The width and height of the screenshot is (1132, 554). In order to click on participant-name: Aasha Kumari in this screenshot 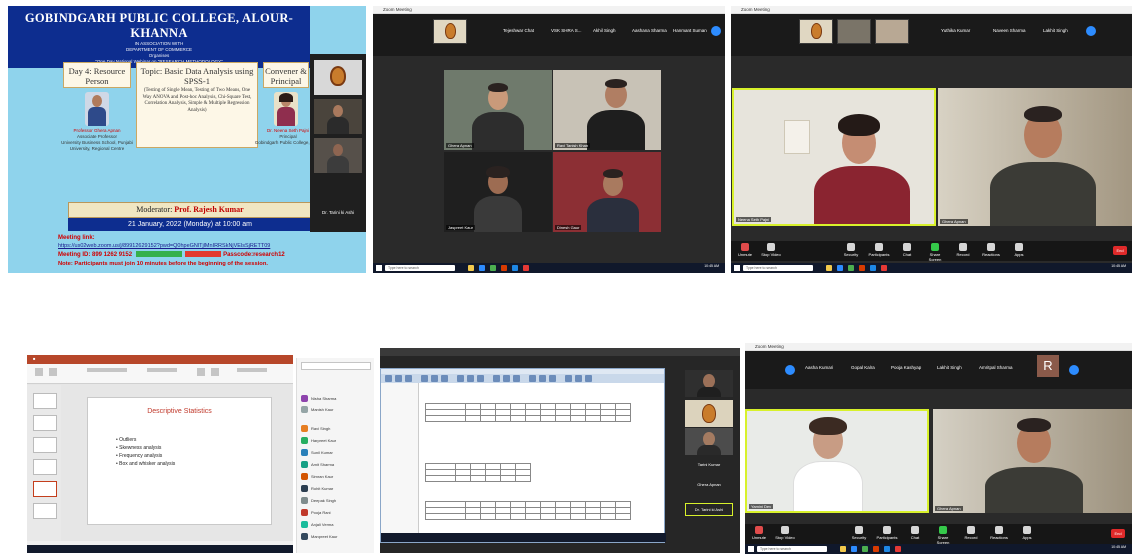, I will do `click(819, 367)`.